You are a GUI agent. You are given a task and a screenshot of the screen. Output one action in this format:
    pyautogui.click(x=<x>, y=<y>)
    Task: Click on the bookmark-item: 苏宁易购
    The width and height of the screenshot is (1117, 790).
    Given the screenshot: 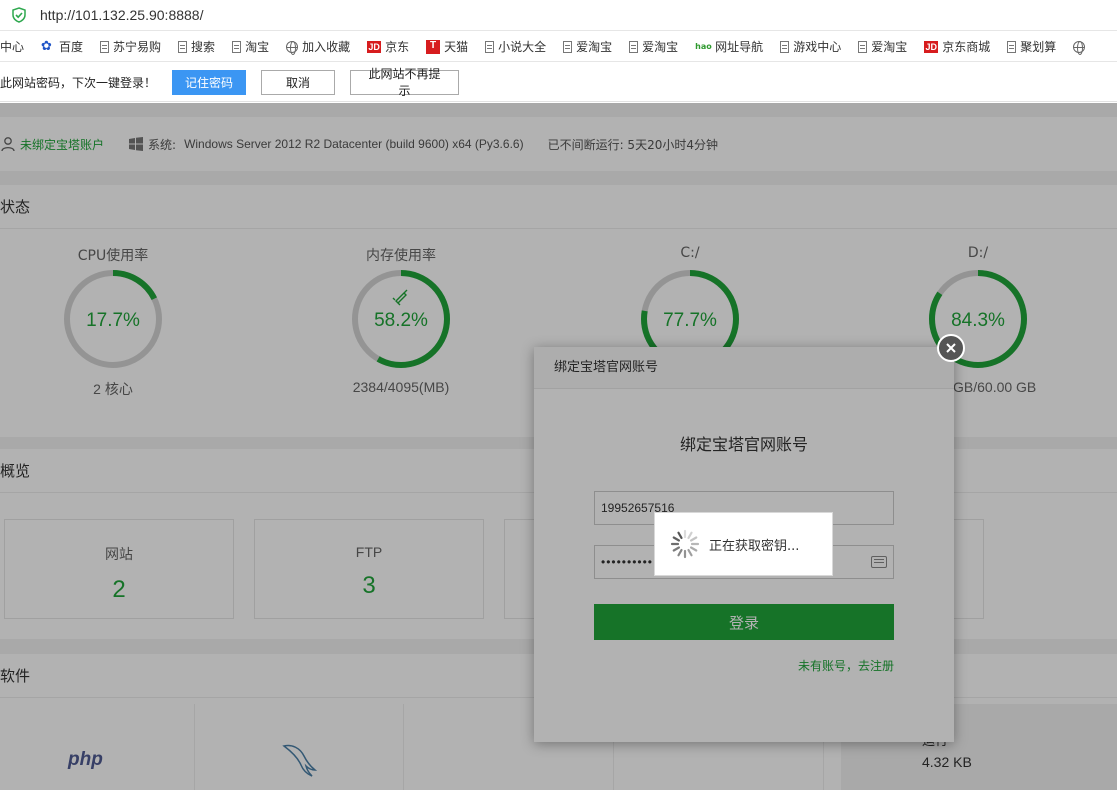 What is the action you would take?
    pyautogui.click(x=130, y=46)
    